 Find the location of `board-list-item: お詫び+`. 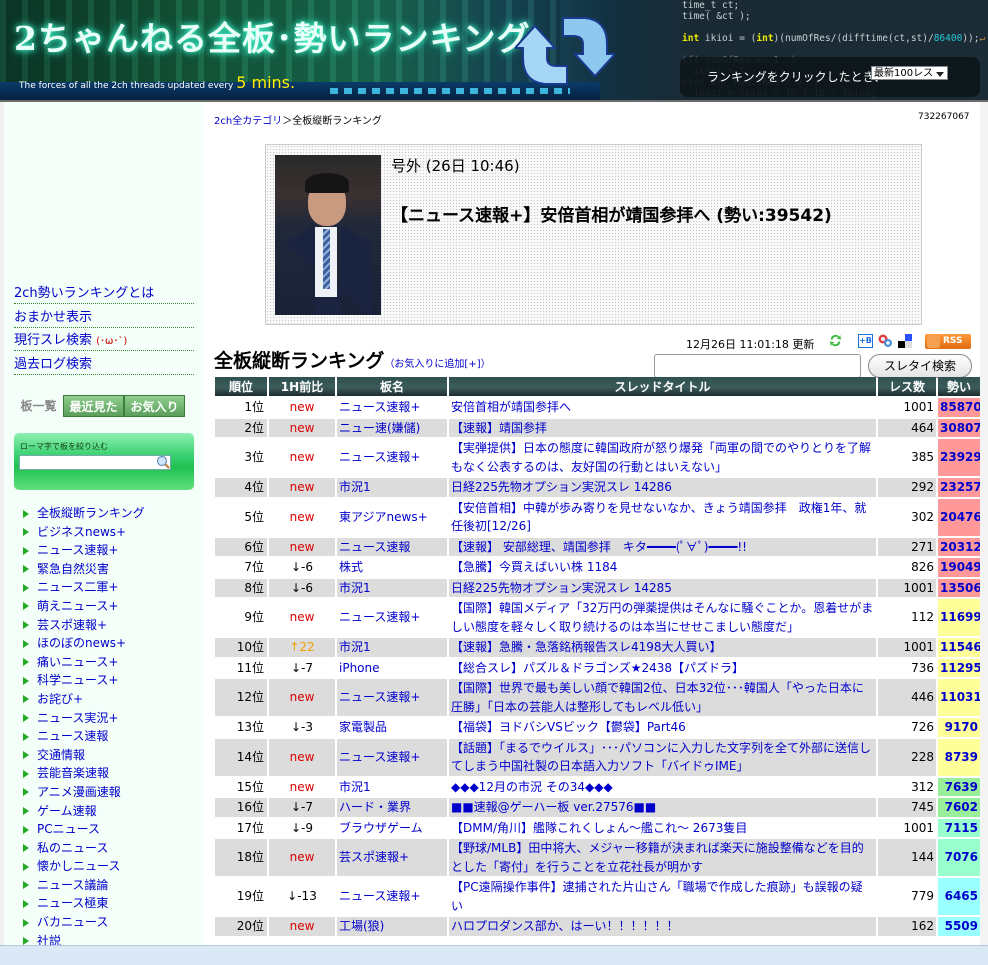

board-list-item: お詫び+ is located at coordinates (81, 699).